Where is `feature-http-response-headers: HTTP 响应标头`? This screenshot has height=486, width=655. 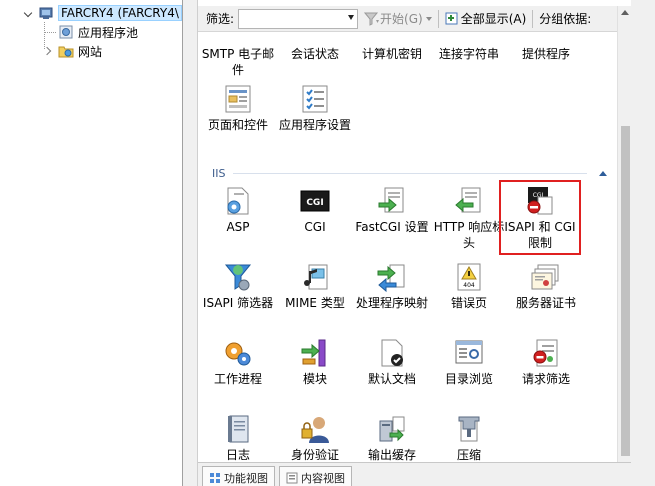 feature-http-response-headers: HTTP 响应标头 is located at coordinates (469, 218).